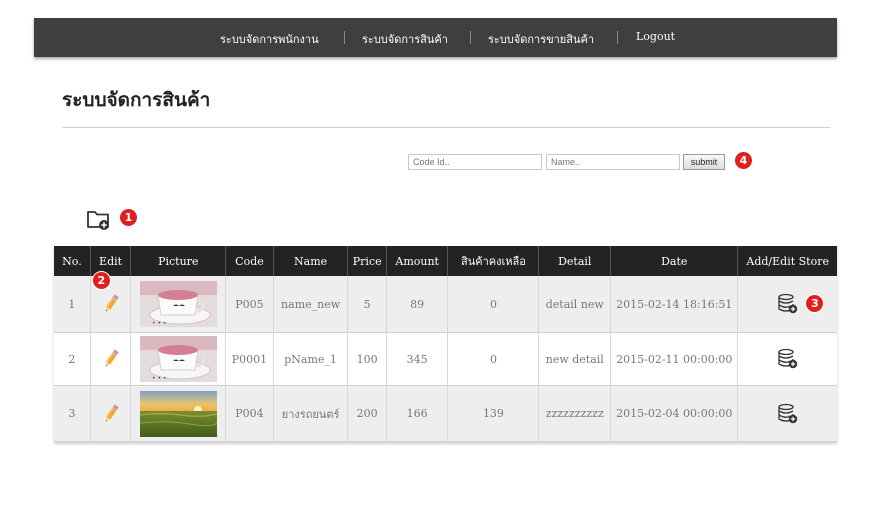  What do you see at coordinates (178, 261) in the screenshot?
I see `column-header: Picture` at bounding box center [178, 261].